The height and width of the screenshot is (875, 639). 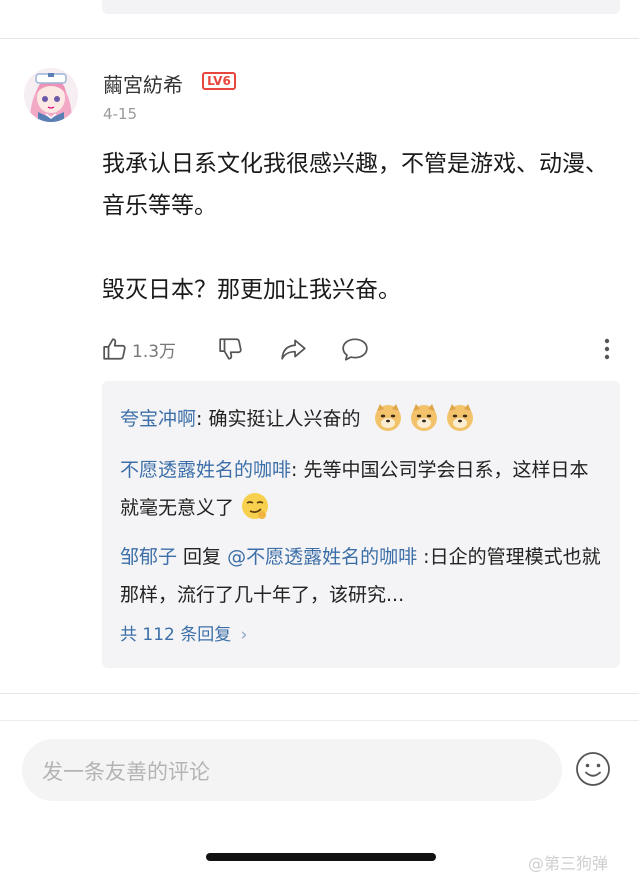 I want to click on share-icon, so click(x=293, y=349).